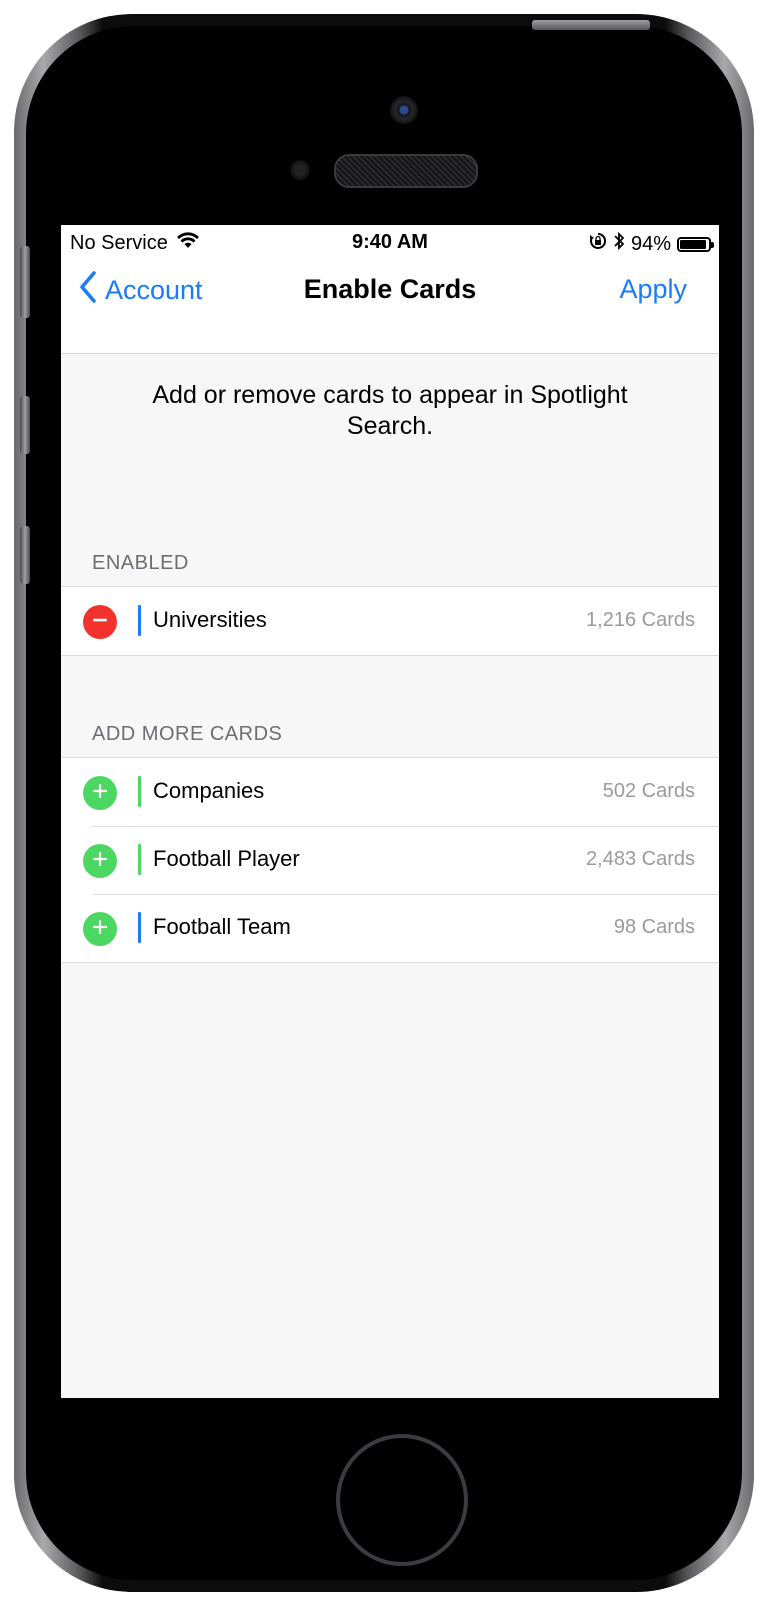 This screenshot has width=770, height=1605. I want to click on remove-button, so click(100, 622).